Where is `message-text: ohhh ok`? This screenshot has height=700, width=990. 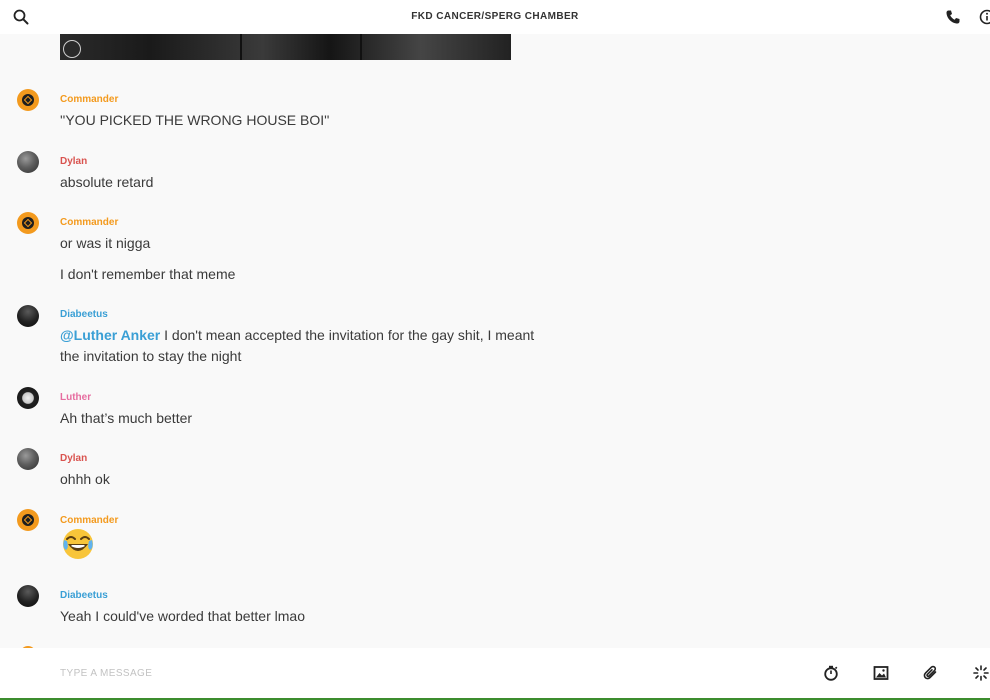 message-text: ohhh ok is located at coordinates (85, 479).